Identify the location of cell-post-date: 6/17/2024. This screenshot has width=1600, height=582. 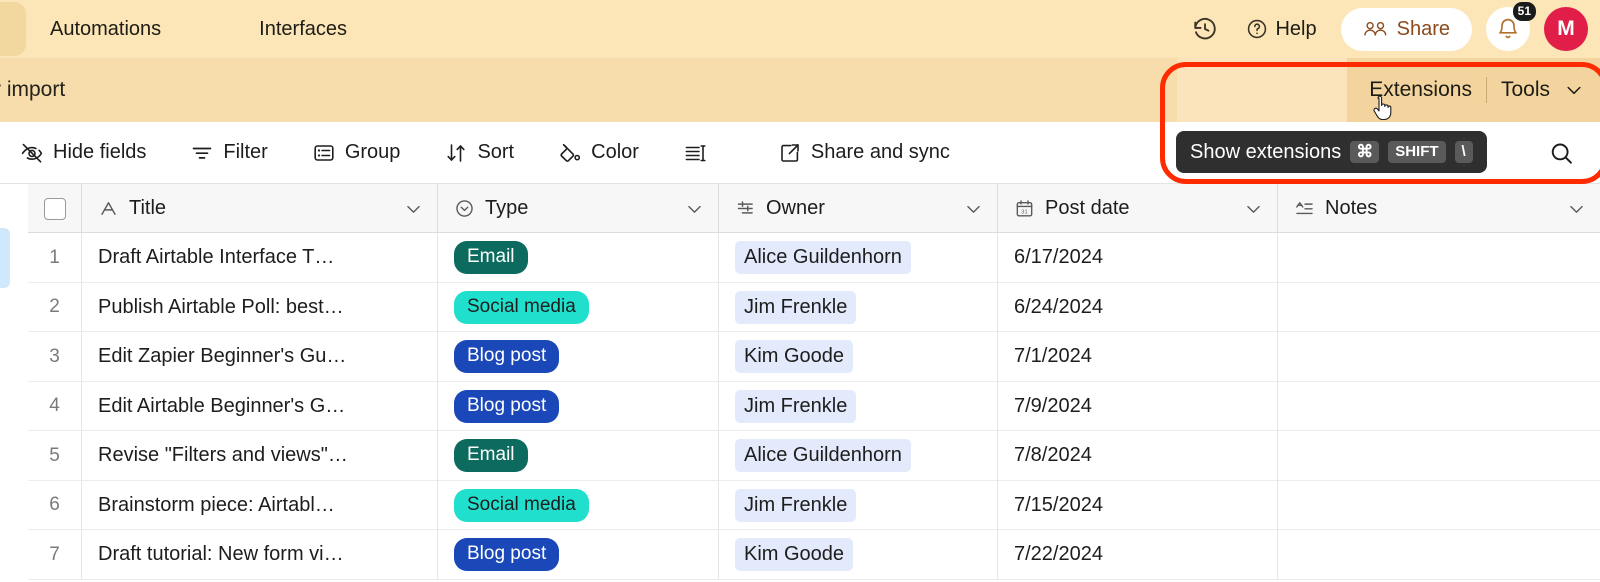
(1138, 258).